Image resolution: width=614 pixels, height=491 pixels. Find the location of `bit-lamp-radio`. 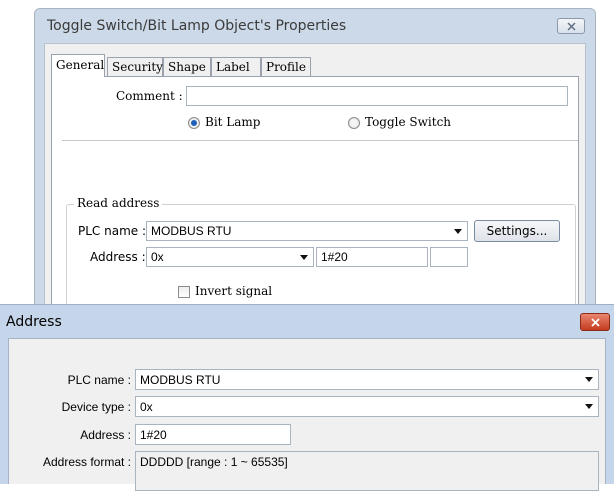

bit-lamp-radio is located at coordinates (194, 123).